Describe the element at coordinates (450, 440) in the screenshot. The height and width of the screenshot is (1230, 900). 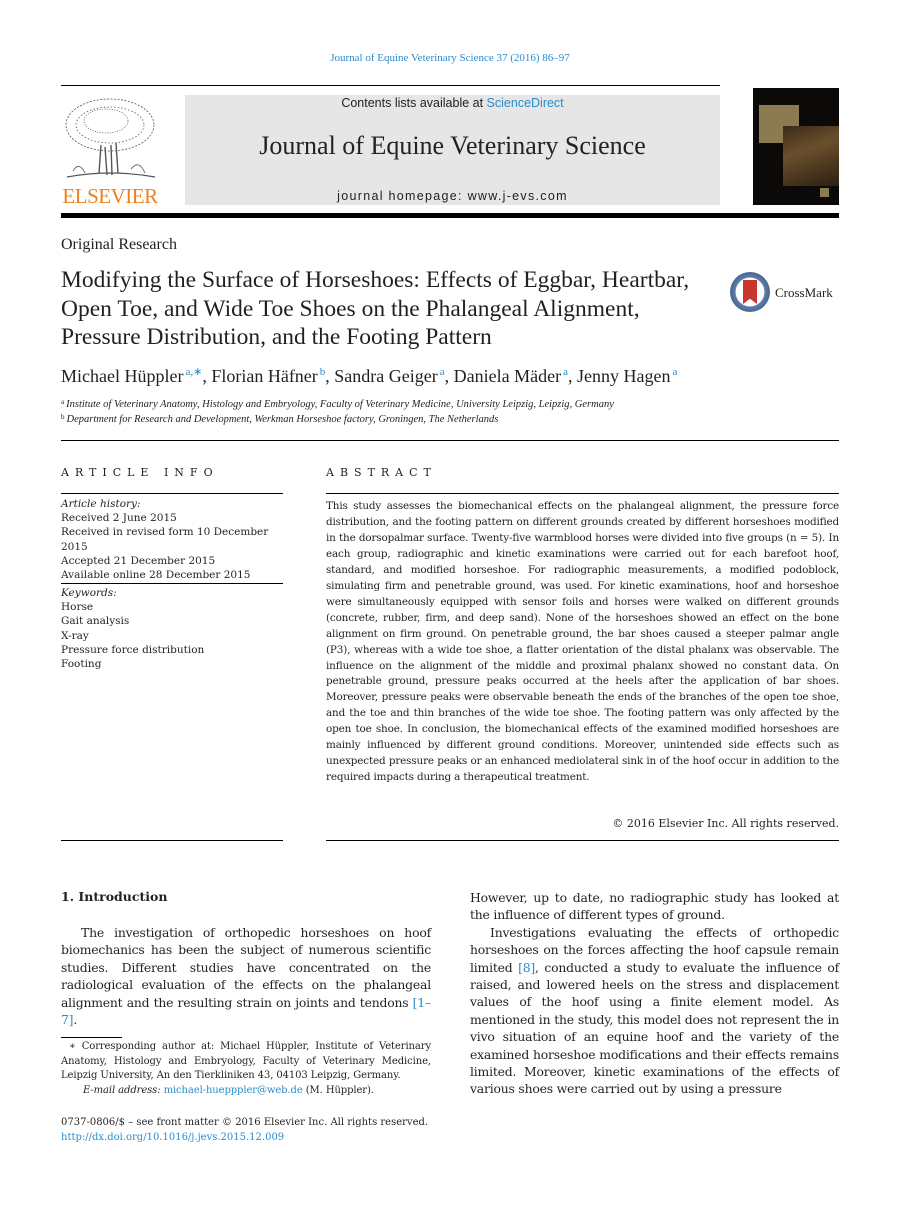
I see `authors-rule` at that location.